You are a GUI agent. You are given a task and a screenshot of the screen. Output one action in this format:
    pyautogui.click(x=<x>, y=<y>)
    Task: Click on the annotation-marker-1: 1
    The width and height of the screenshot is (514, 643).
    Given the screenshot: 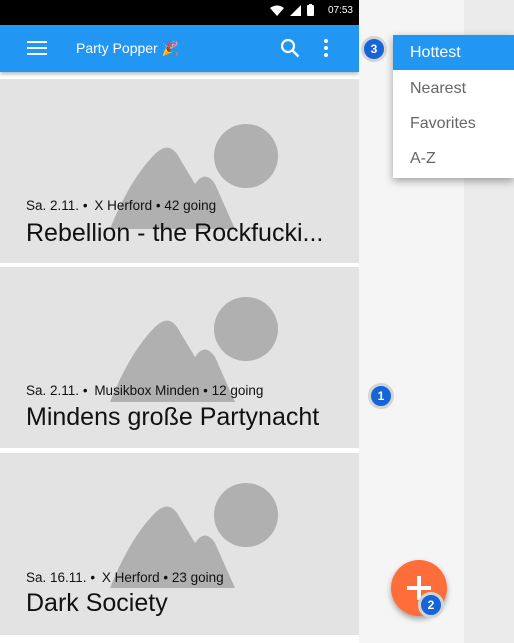 What is the action you would take?
    pyautogui.click(x=381, y=396)
    